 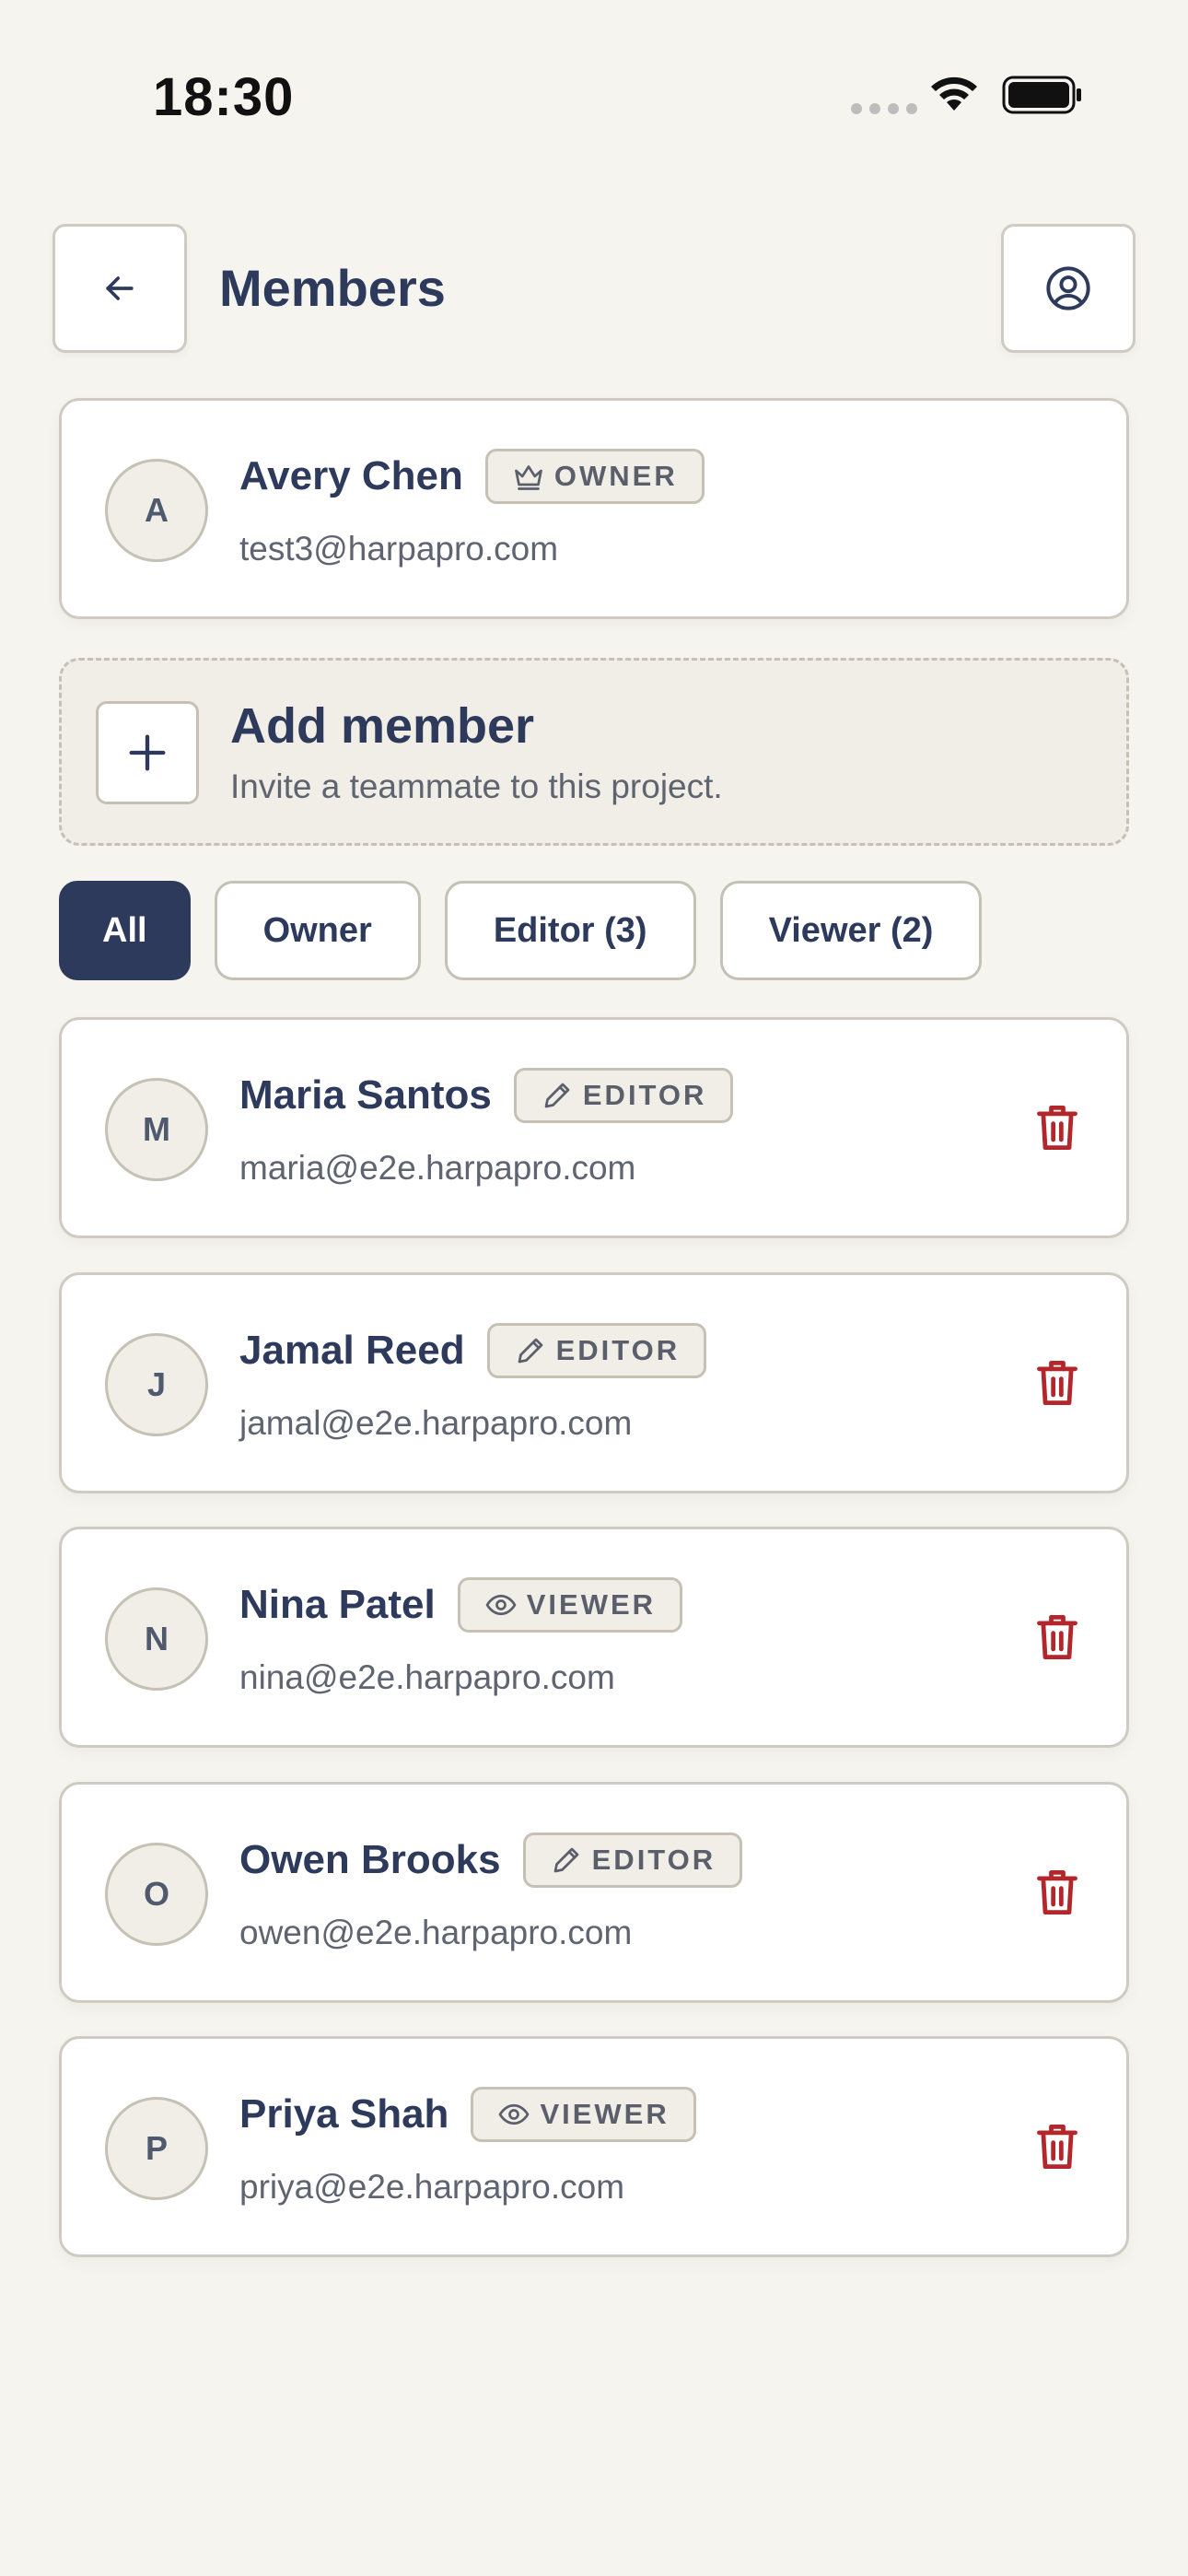 What do you see at coordinates (156, 1129) in the screenshot?
I see `avatar: M` at bounding box center [156, 1129].